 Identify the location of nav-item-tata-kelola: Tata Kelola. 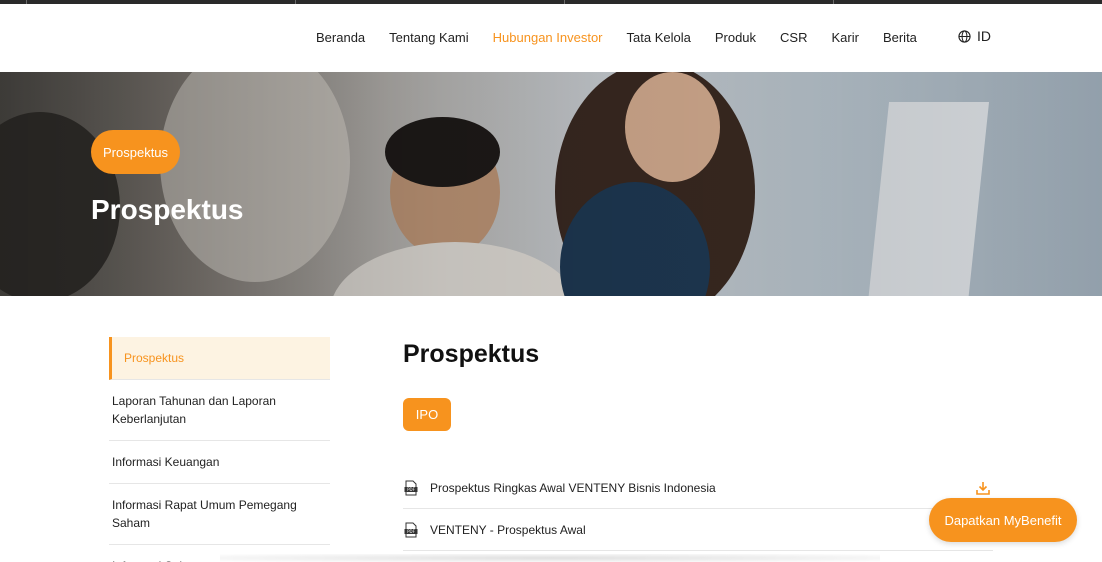
(659, 37).